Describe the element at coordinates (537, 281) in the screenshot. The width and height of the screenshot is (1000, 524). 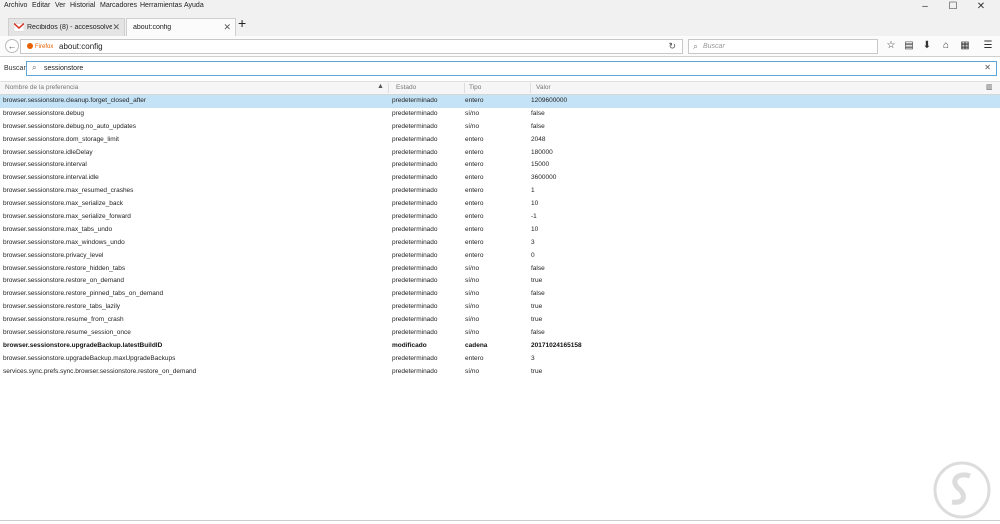
I see `pref-value-cell: true` at that location.